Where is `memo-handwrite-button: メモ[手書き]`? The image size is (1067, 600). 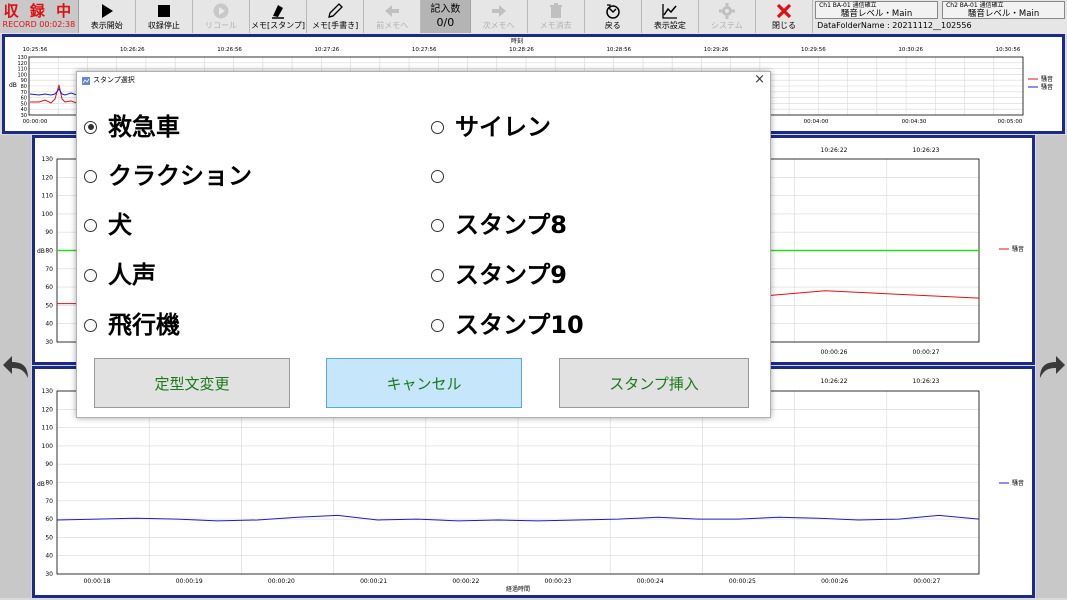
memo-handwrite-button: メモ[手書き] is located at coordinates (336, 16).